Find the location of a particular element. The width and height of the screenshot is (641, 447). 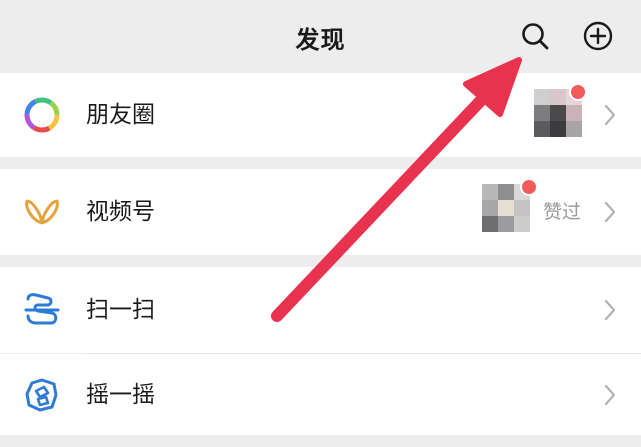

channels-label: 视频号 is located at coordinates (120, 212).